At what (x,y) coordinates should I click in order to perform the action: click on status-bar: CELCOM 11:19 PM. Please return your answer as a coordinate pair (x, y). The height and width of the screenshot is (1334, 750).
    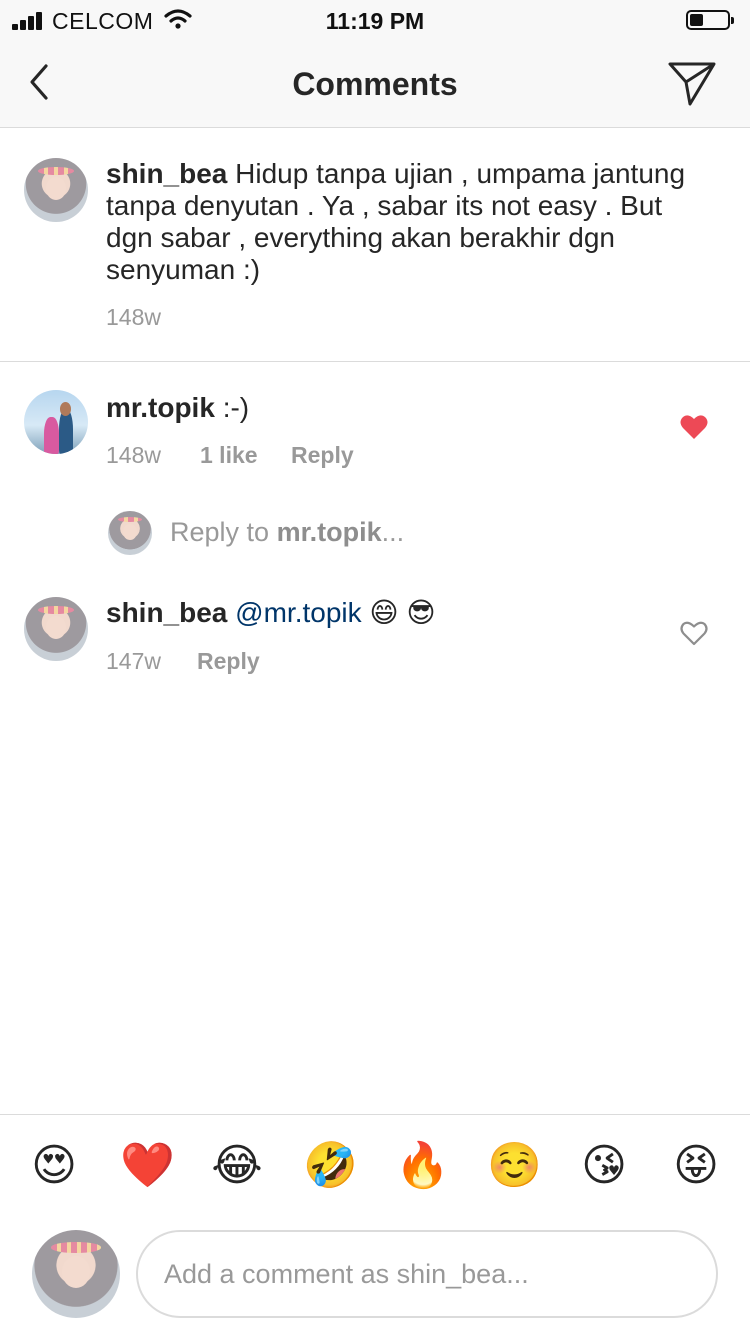
    Looking at the image, I should click on (375, 20).